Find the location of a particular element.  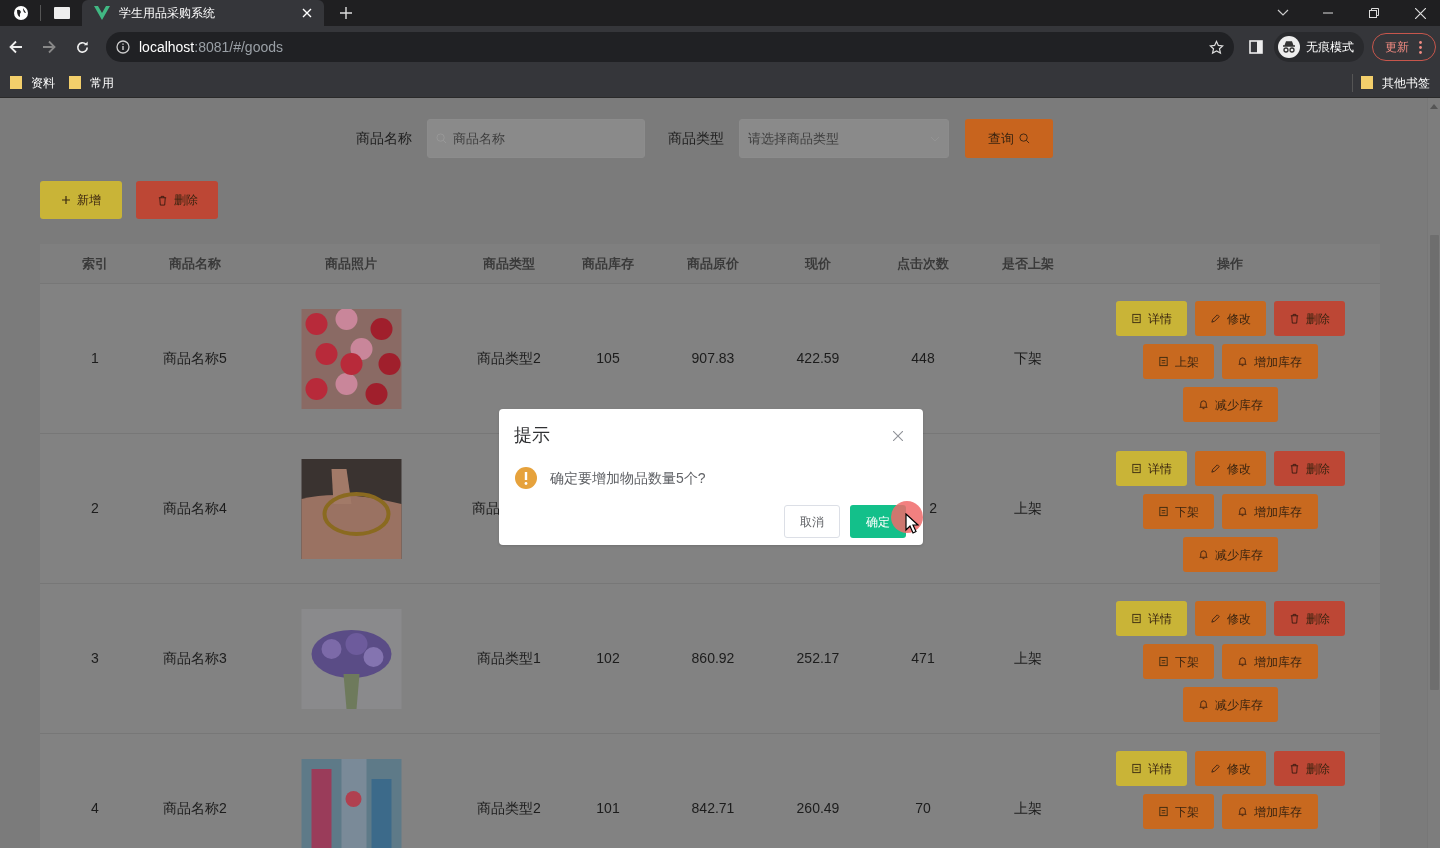

star-icon is located at coordinates (1216, 47).